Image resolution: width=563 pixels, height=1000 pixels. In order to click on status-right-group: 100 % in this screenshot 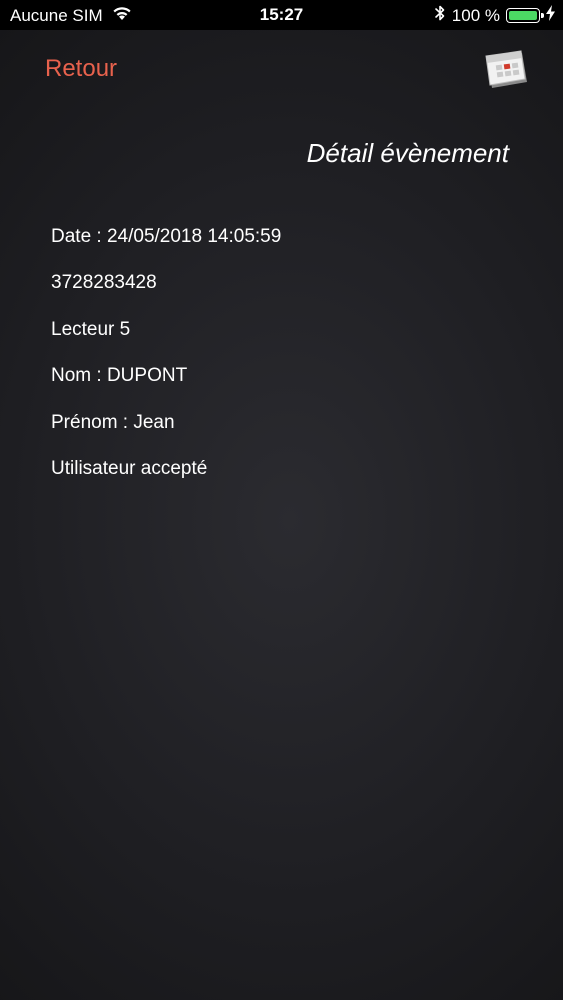, I will do `click(494, 15)`.